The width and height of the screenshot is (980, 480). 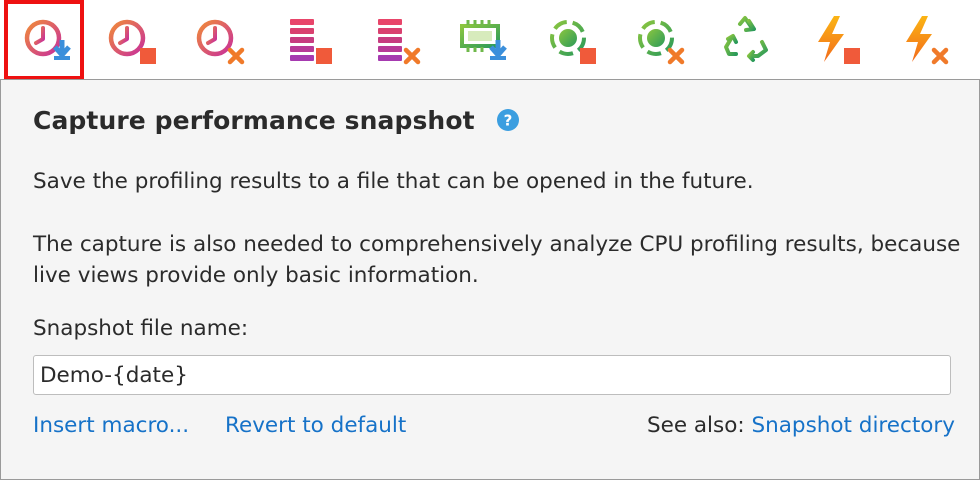 I want to click on capture-snapshot-button, so click(x=44, y=40).